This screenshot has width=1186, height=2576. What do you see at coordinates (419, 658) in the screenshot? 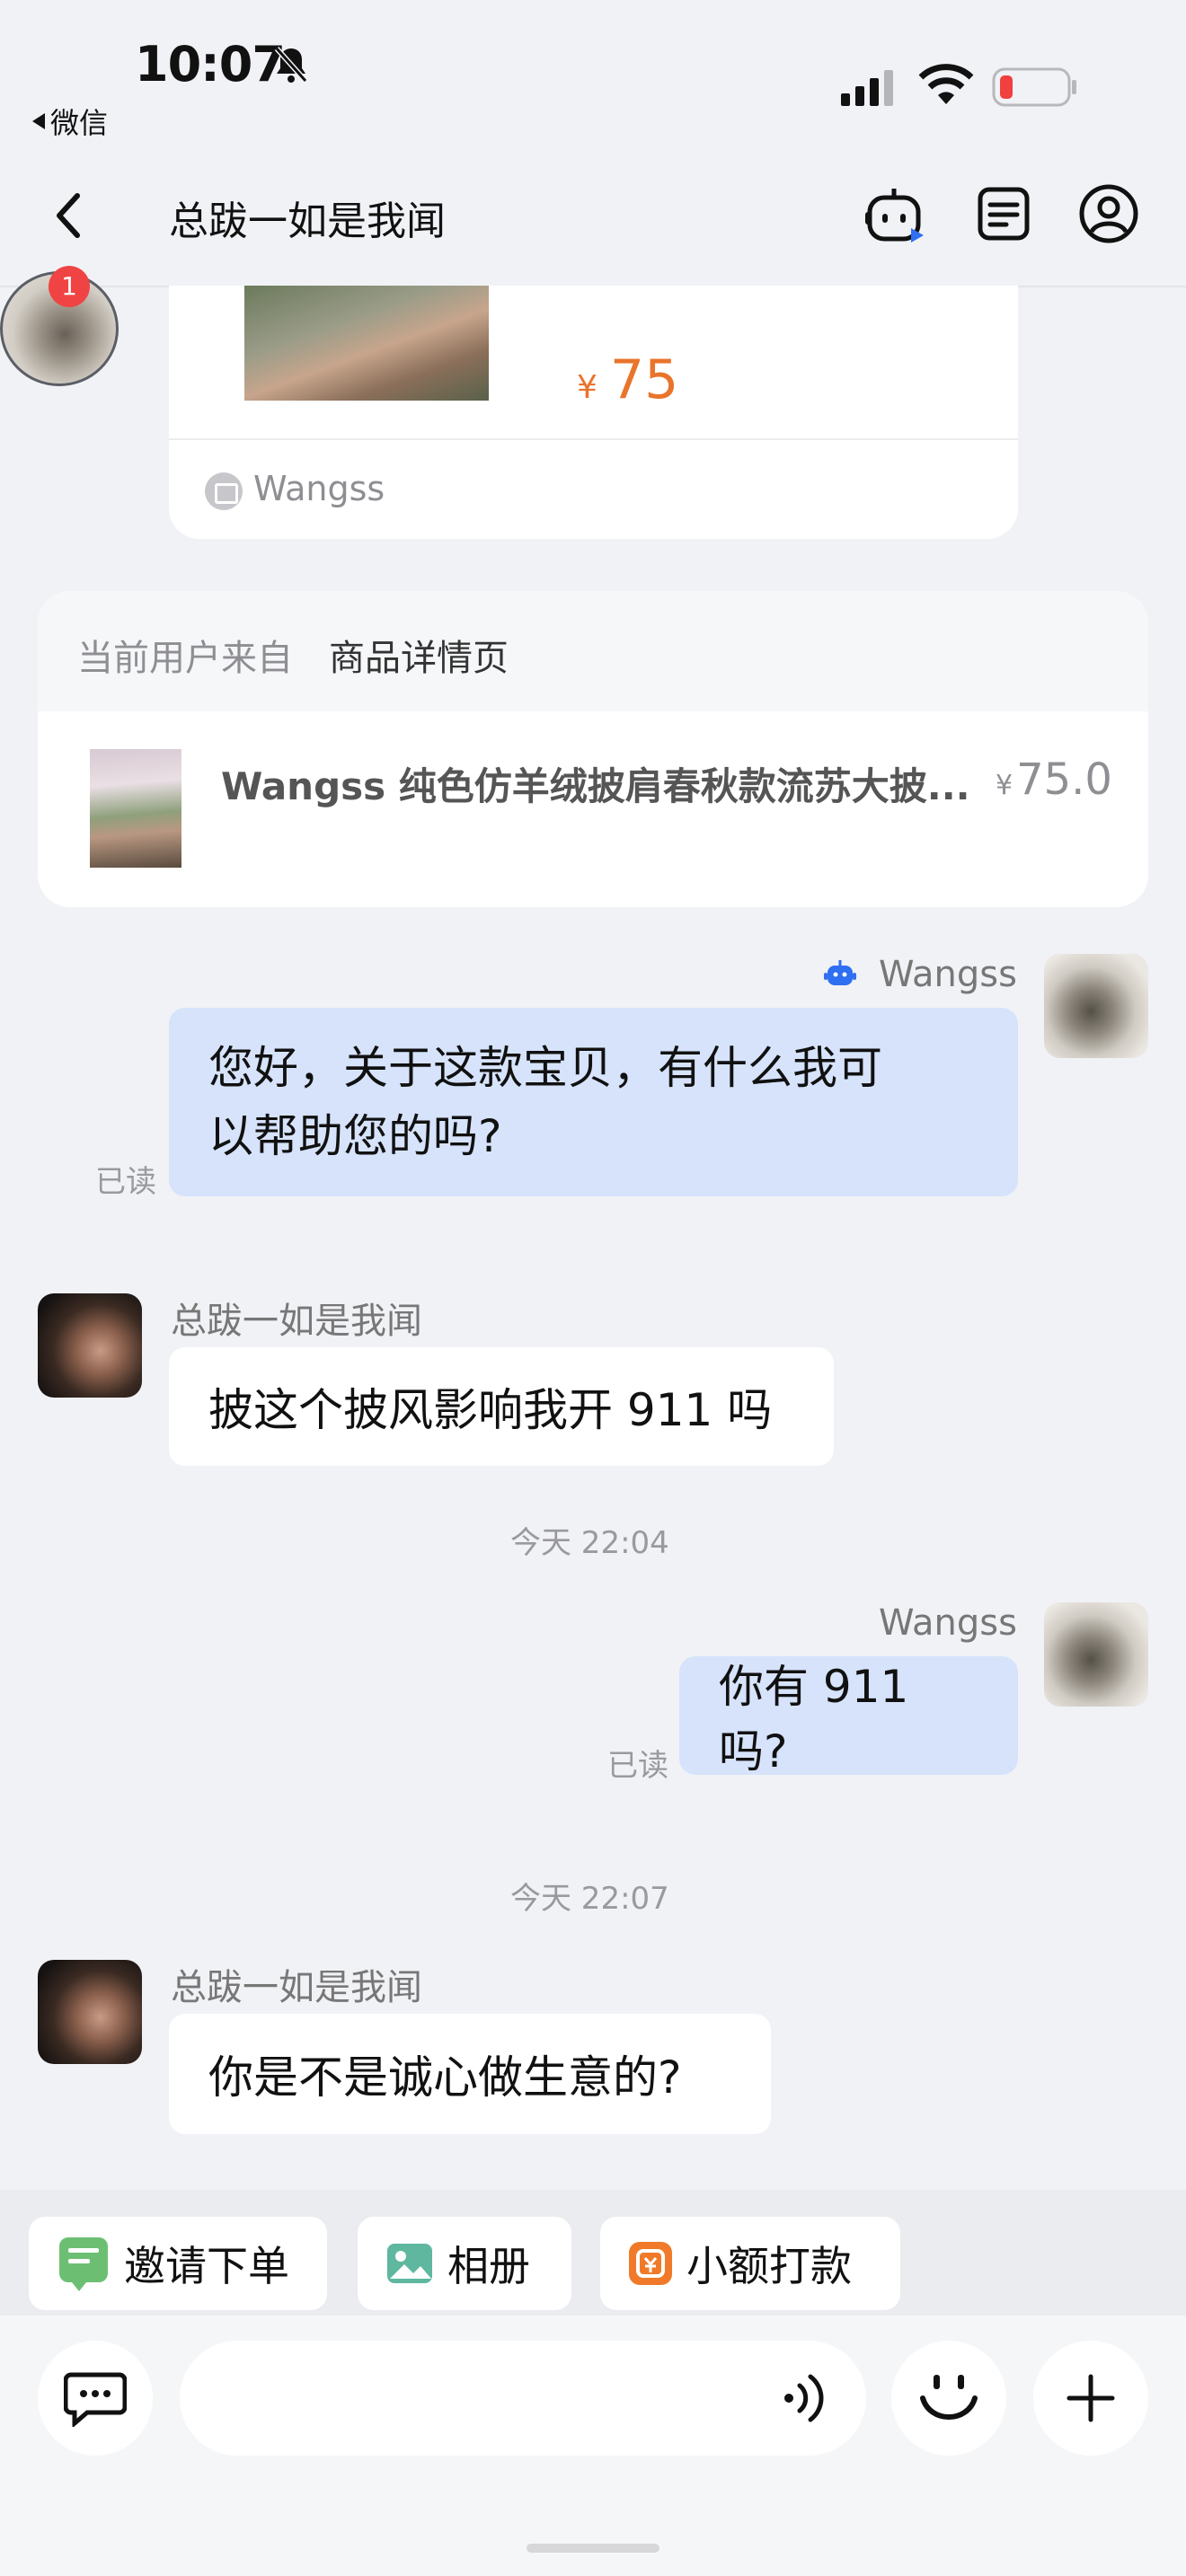
I see `source-page-name: 商品详情页` at bounding box center [419, 658].